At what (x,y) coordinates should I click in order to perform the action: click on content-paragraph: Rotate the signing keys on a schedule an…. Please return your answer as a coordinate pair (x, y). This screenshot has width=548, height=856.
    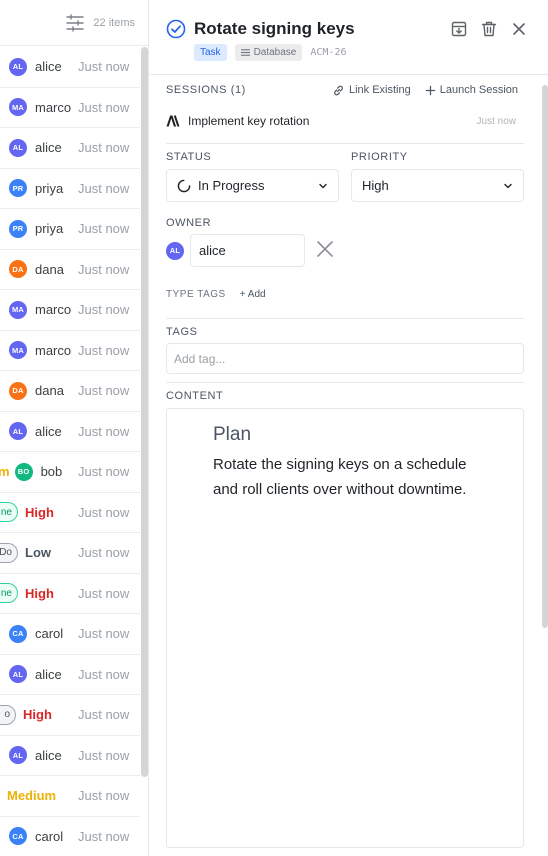
    Looking at the image, I should click on (353, 477).